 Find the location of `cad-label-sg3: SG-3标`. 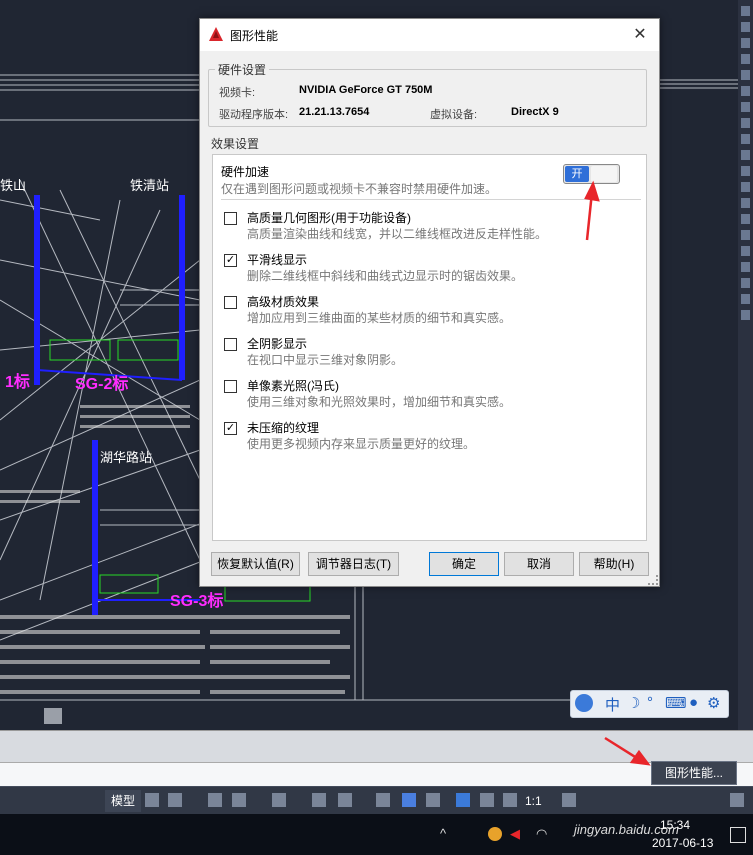

cad-label-sg3: SG-3标 is located at coordinates (197, 601).